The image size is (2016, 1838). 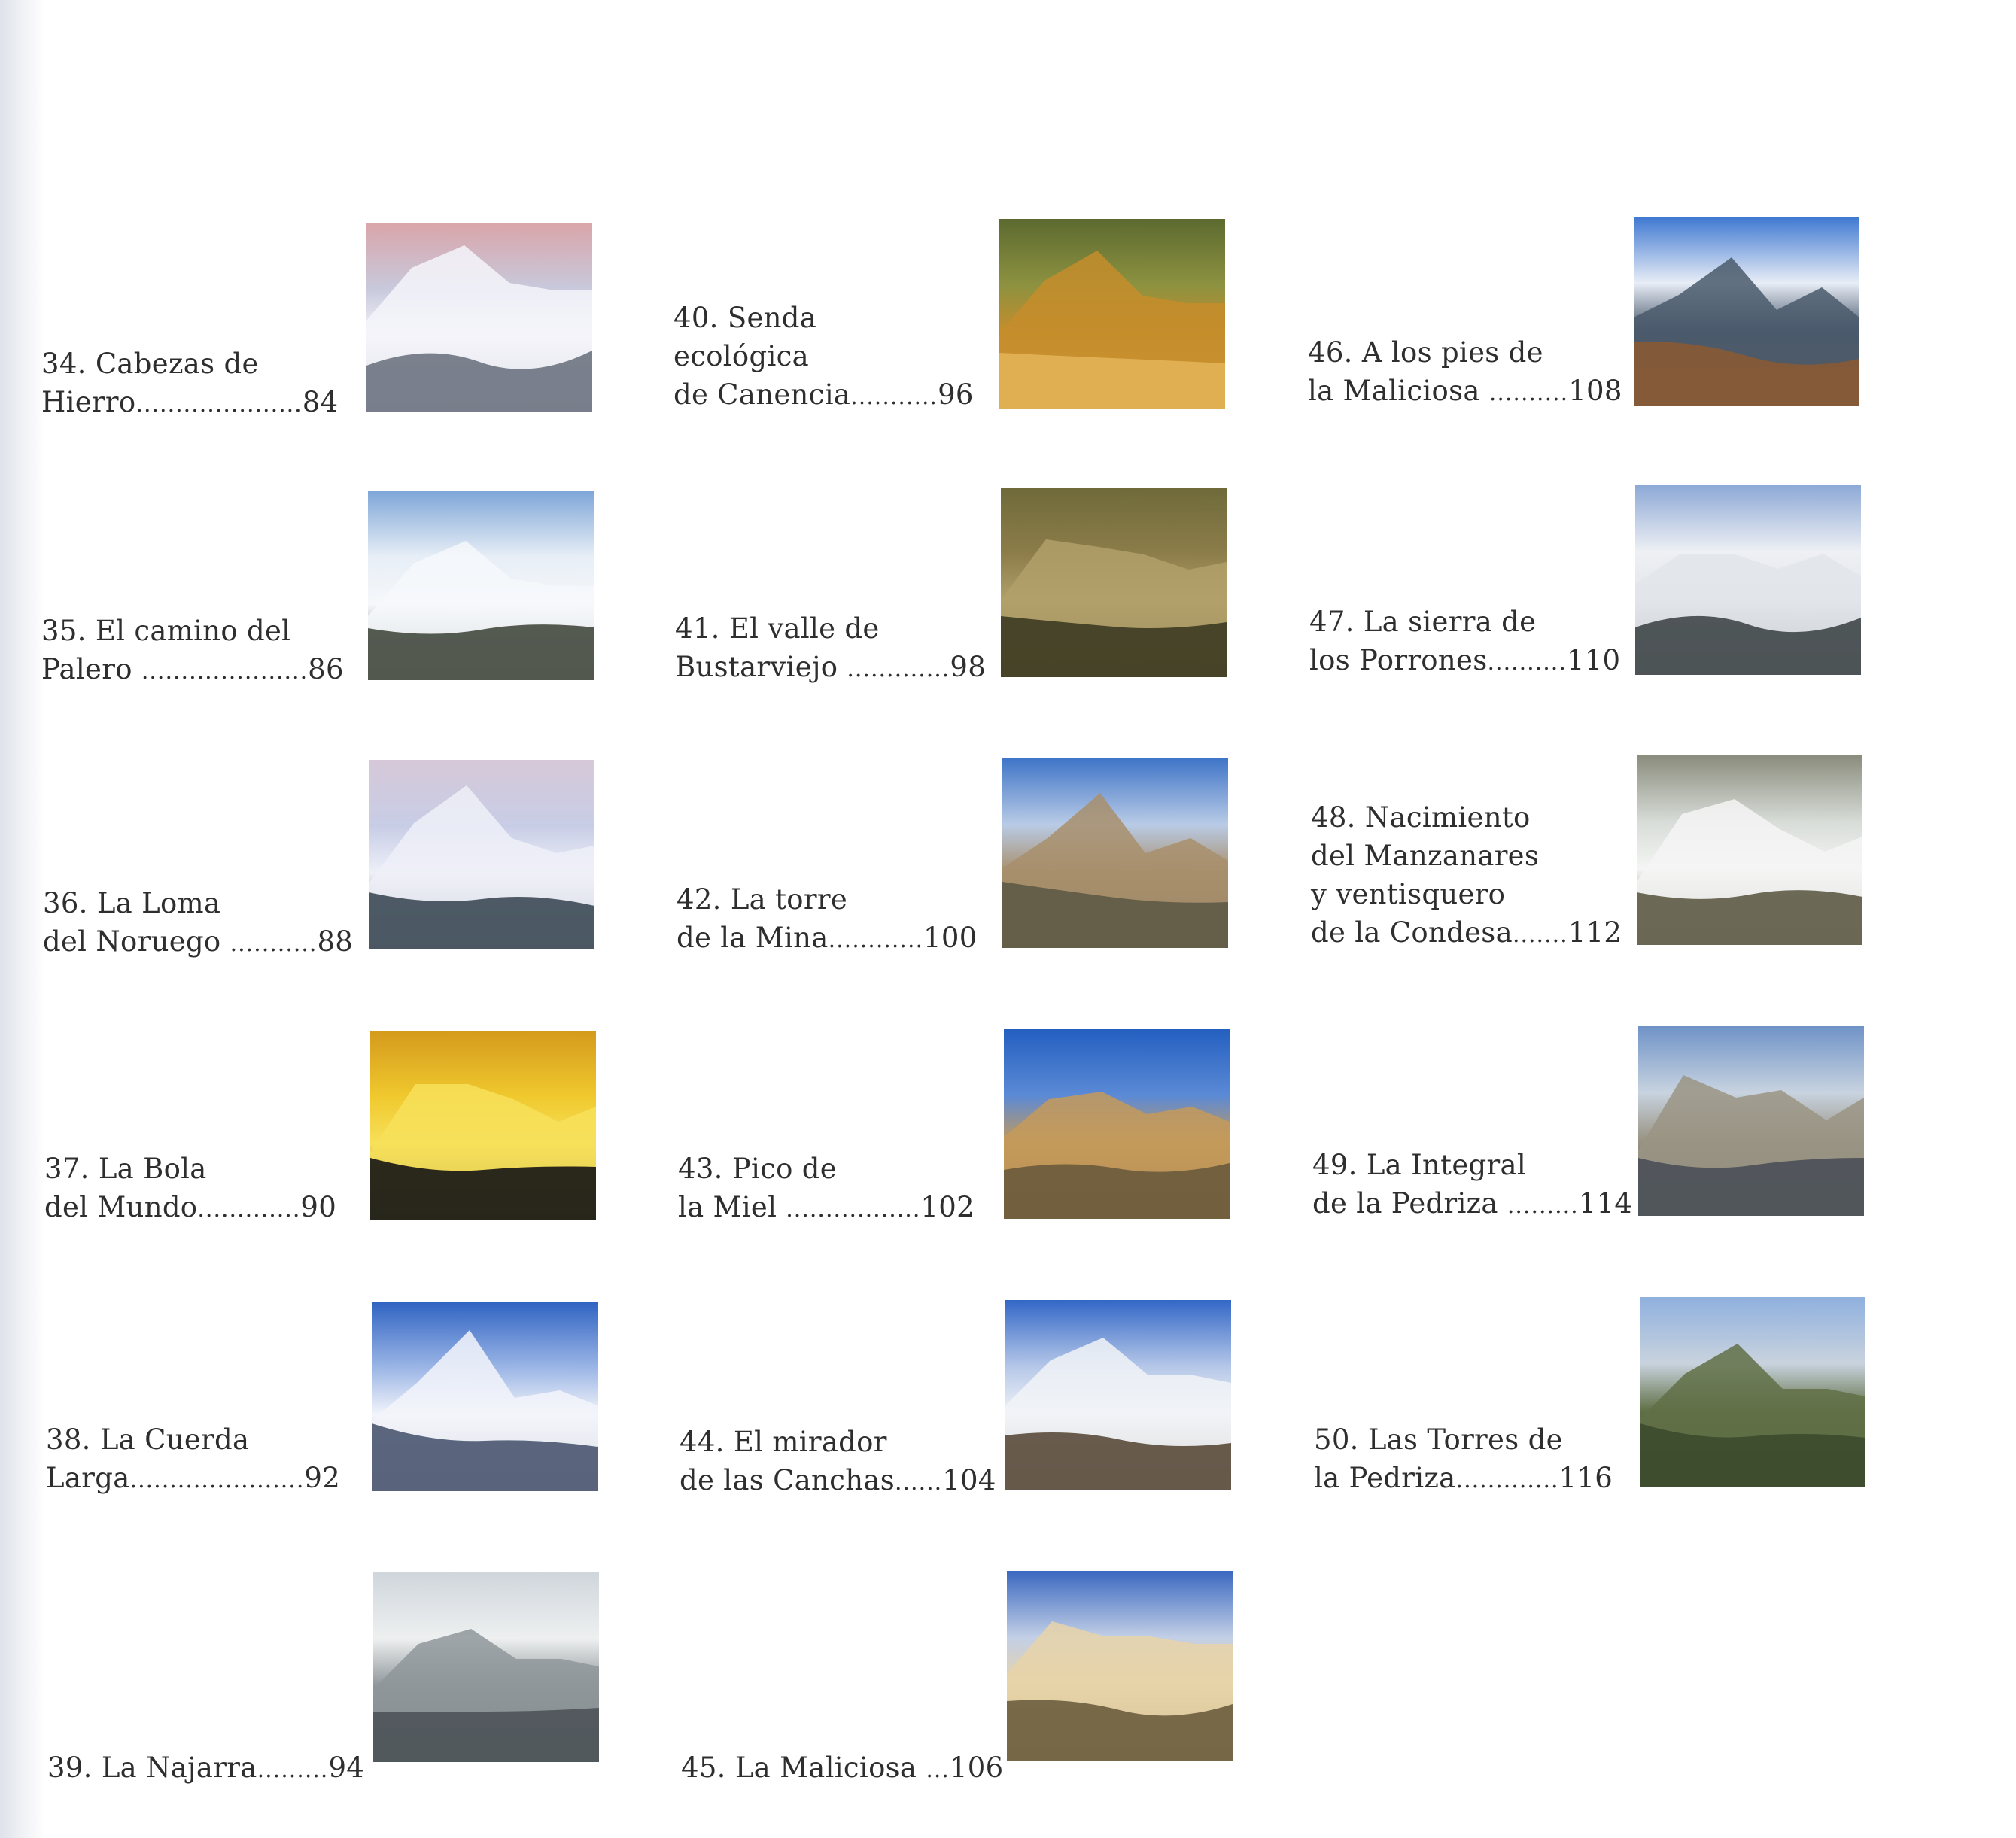 What do you see at coordinates (703, 1768) in the screenshot?
I see `entry-number: 45.` at bounding box center [703, 1768].